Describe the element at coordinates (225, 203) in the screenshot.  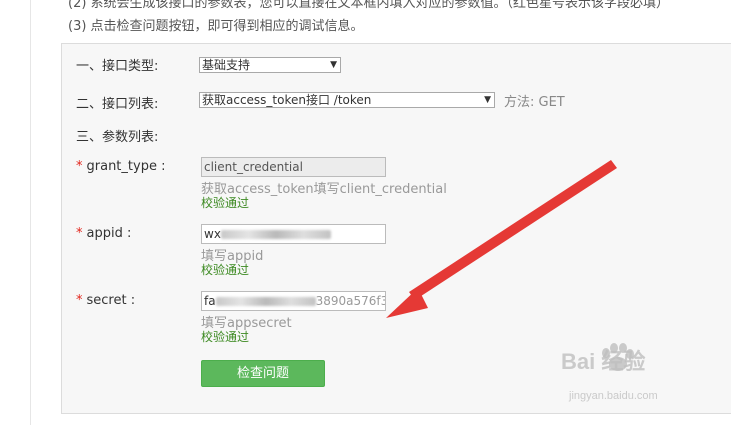
I see `grant-type-status: 校验通过` at that location.